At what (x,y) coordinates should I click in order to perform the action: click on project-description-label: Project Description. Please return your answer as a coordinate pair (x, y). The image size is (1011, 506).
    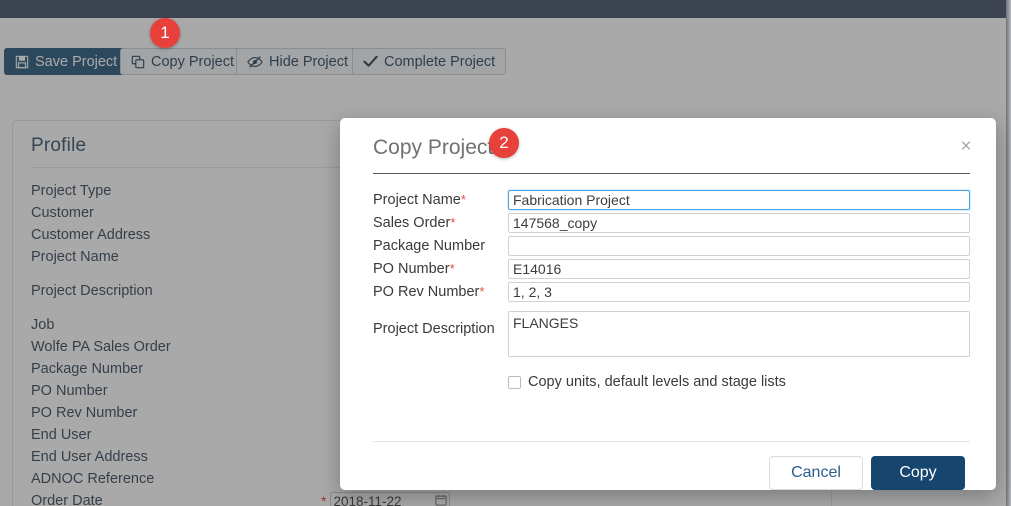
    Looking at the image, I should click on (434, 329).